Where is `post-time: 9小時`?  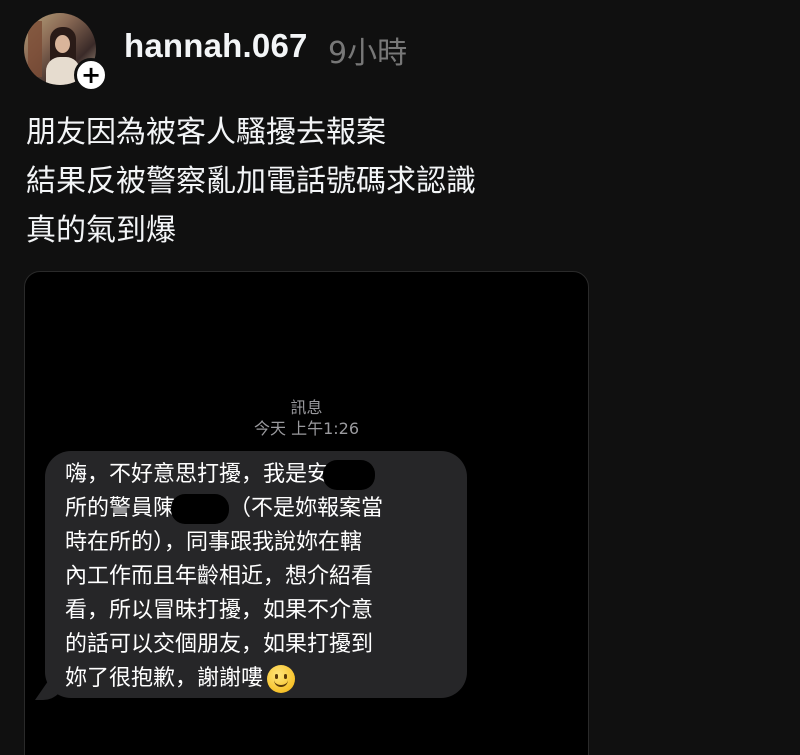 post-time: 9小時 is located at coordinates (368, 53).